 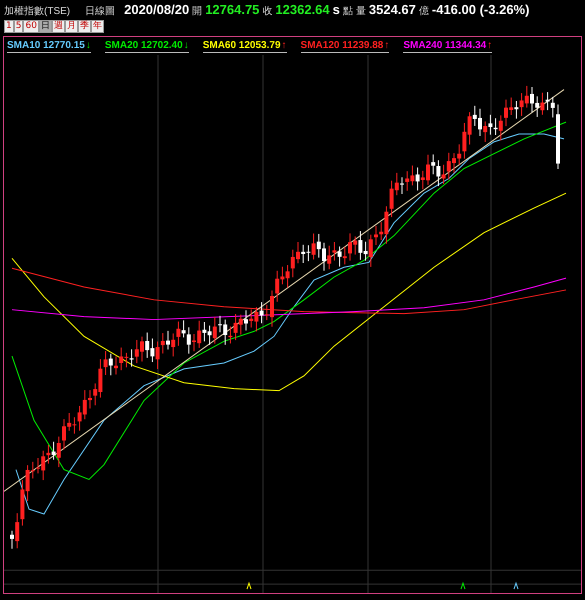 I want to click on moving-average-label: SMA240 11344.34, so click(x=444, y=45).